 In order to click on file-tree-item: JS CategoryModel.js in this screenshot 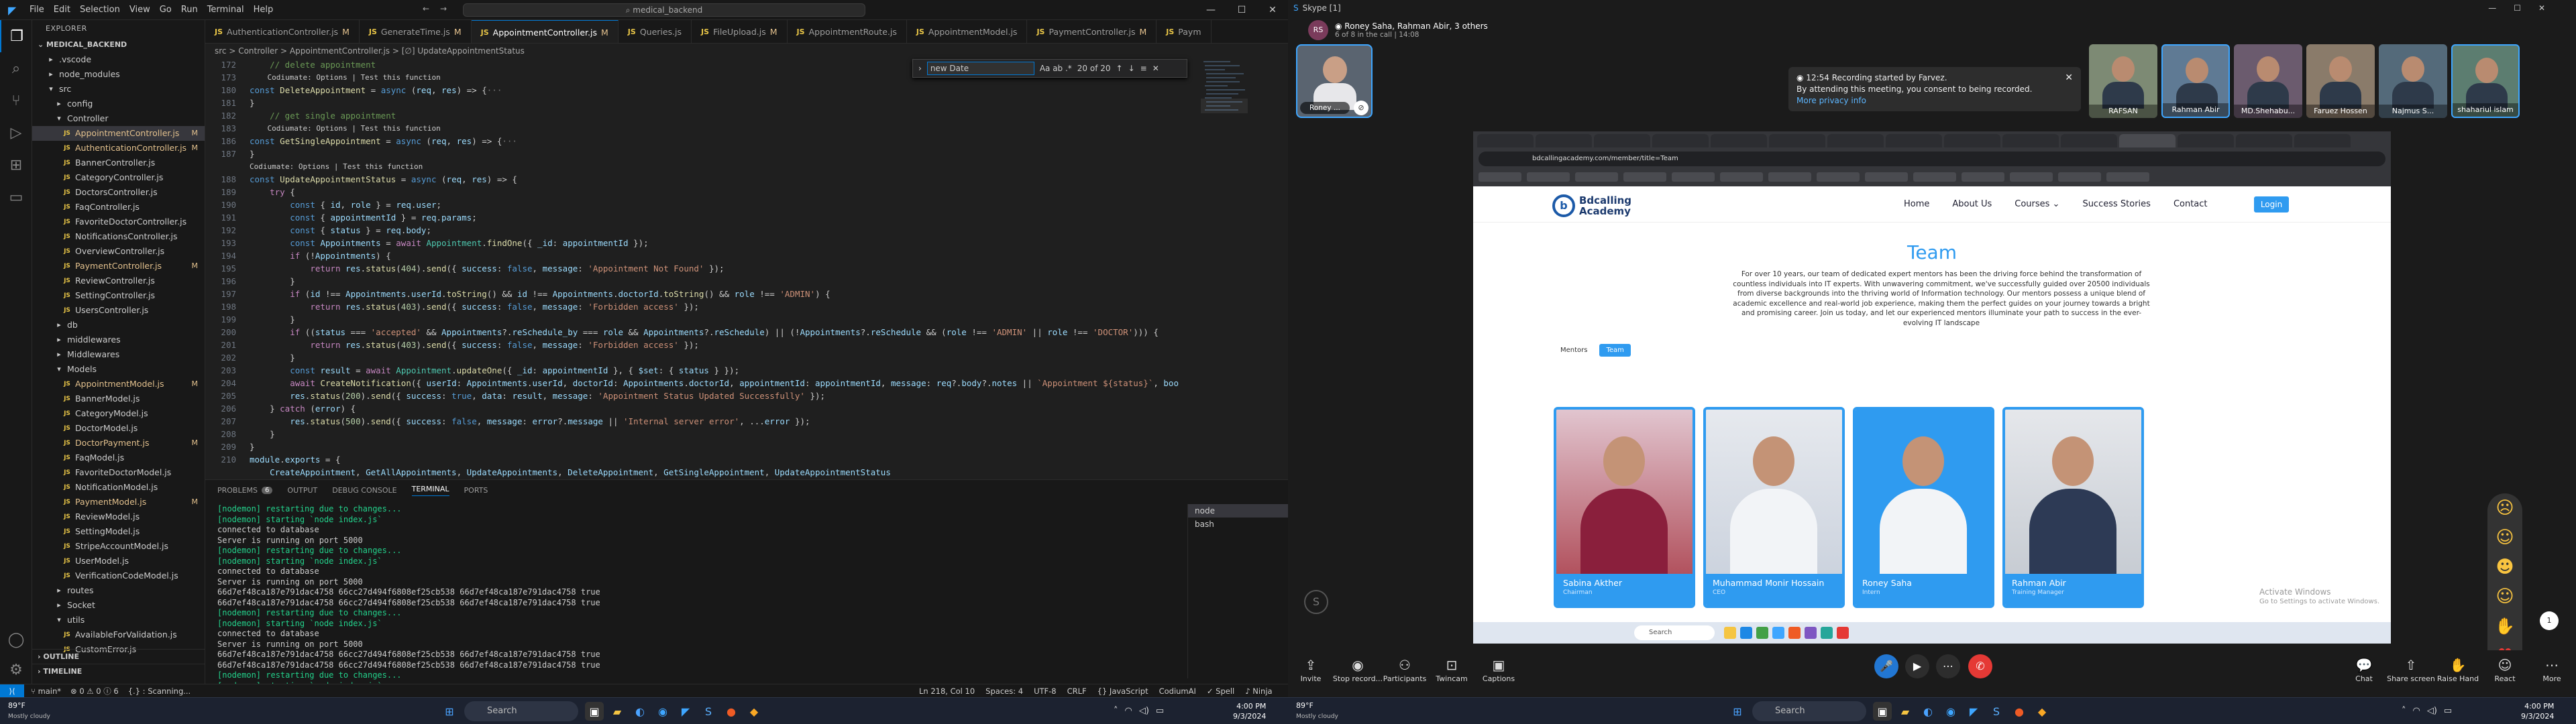, I will do `click(118, 413)`.